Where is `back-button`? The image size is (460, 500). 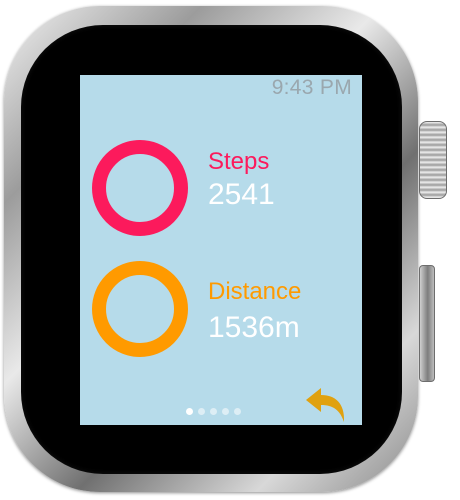
back-button is located at coordinates (326, 405).